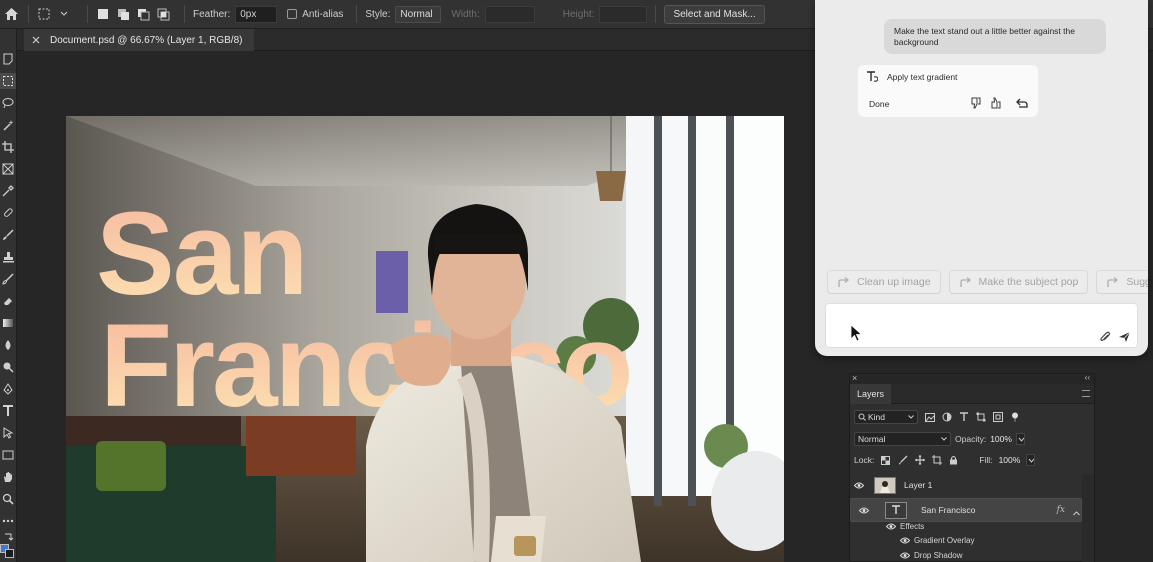 This screenshot has height=562, width=1153. What do you see at coordinates (8, 169) in the screenshot?
I see `frame-tool-icon` at bounding box center [8, 169].